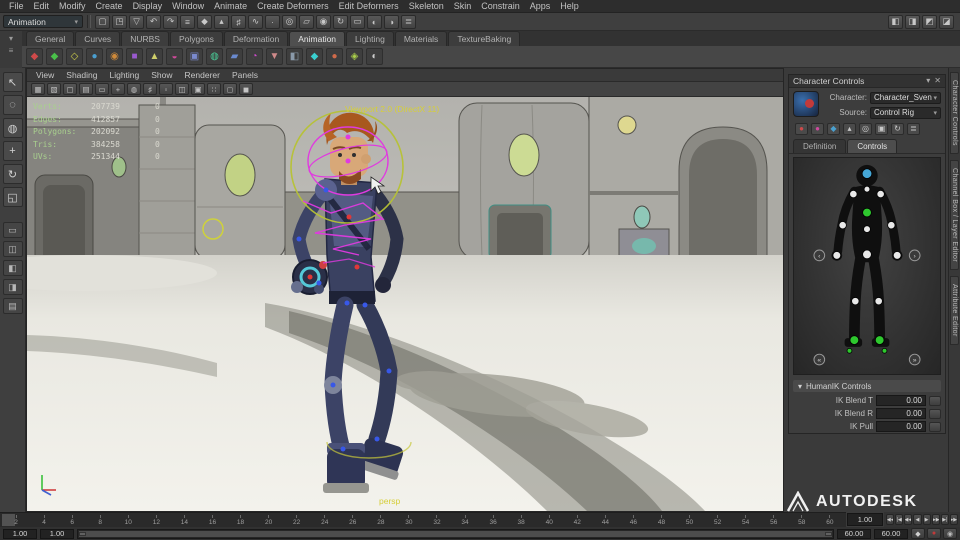  I want to click on range-slider, so click(455, 533).